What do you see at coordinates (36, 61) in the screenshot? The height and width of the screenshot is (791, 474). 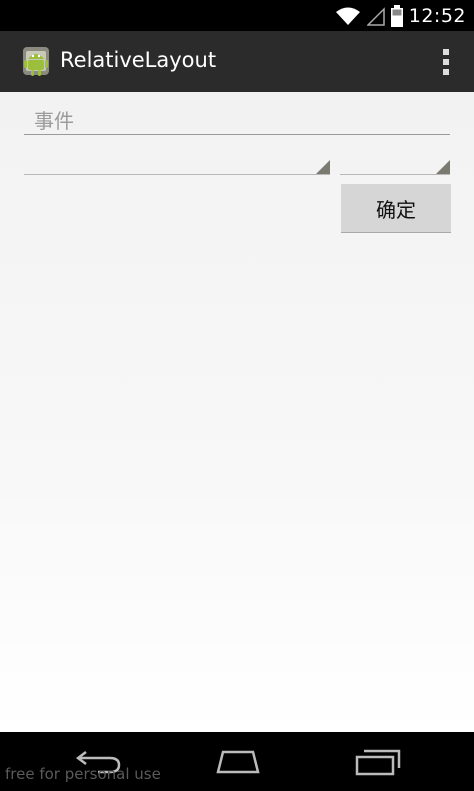 I see `android-app-icon` at bounding box center [36, 61].